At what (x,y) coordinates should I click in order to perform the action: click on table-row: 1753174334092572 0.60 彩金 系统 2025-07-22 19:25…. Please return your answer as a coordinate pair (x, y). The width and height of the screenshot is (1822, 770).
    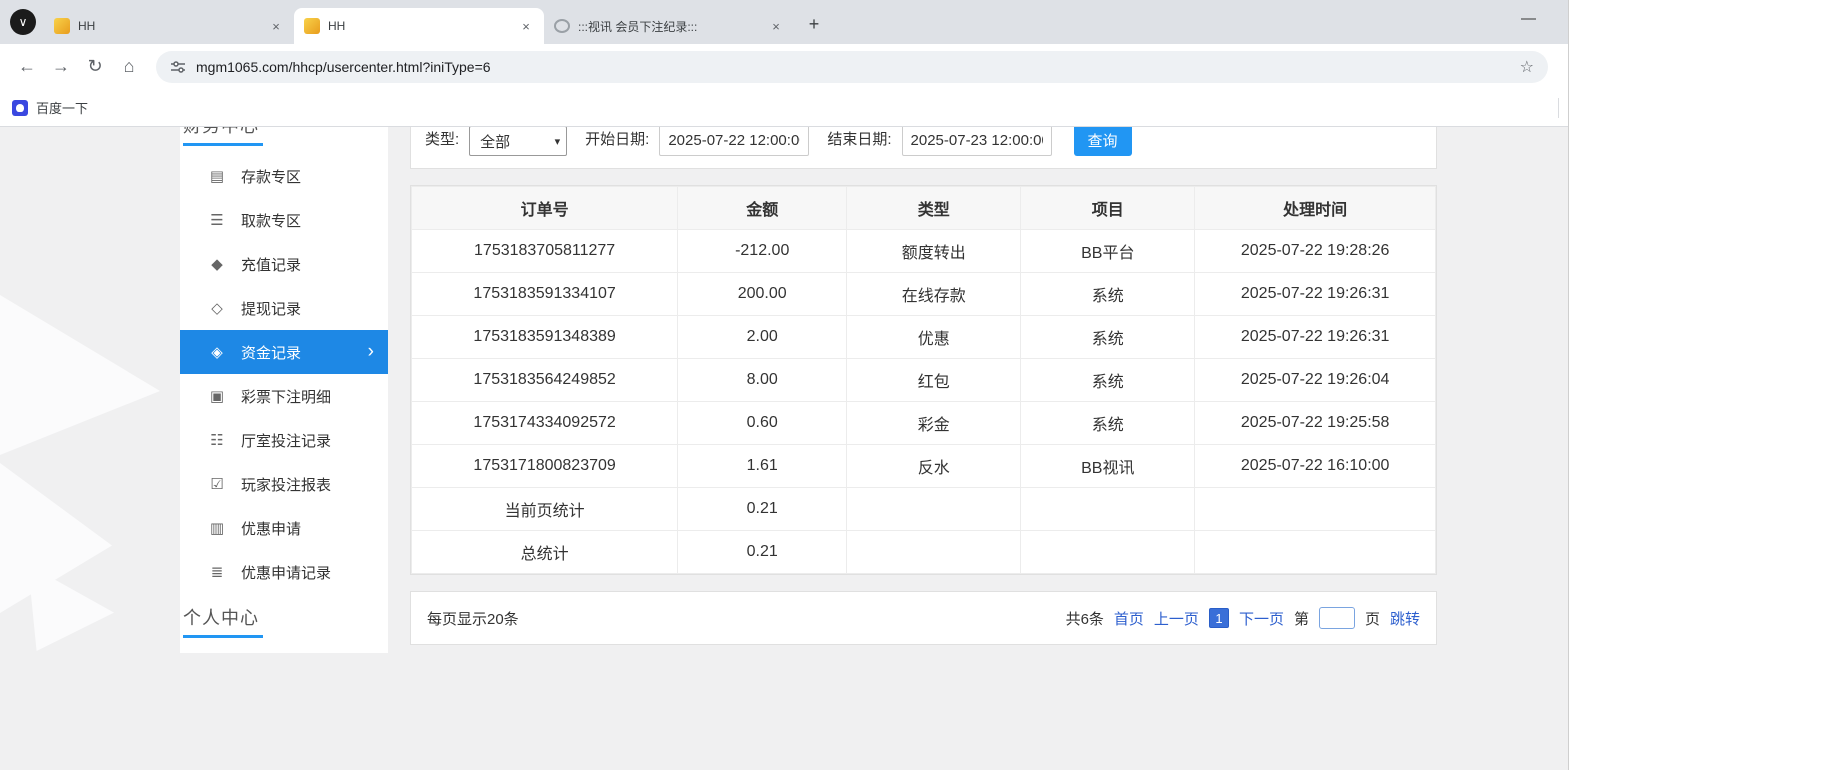
    Looking at the image, I should click on (923, 423).